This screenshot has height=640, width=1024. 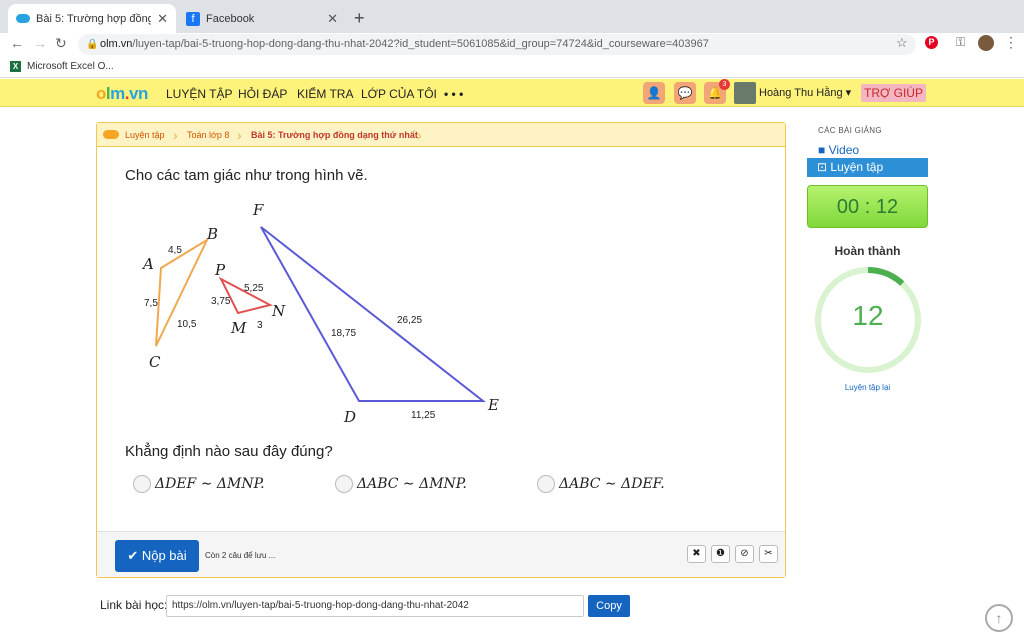 I want to click on tab-facebook: f Facebook ✕, so click(x=262, y=18).